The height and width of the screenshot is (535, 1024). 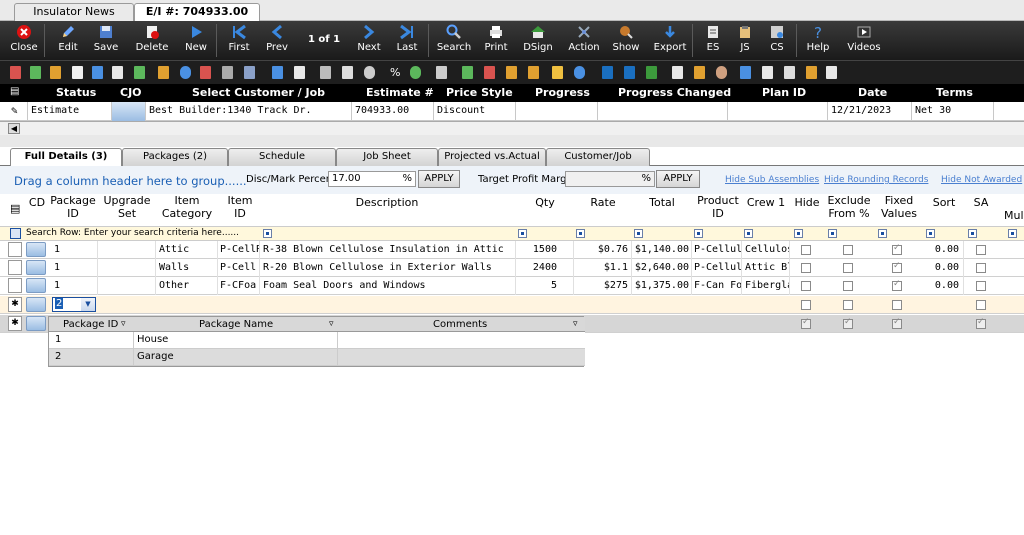 I want to click on col-status: Status, so click(x=76, y=92).